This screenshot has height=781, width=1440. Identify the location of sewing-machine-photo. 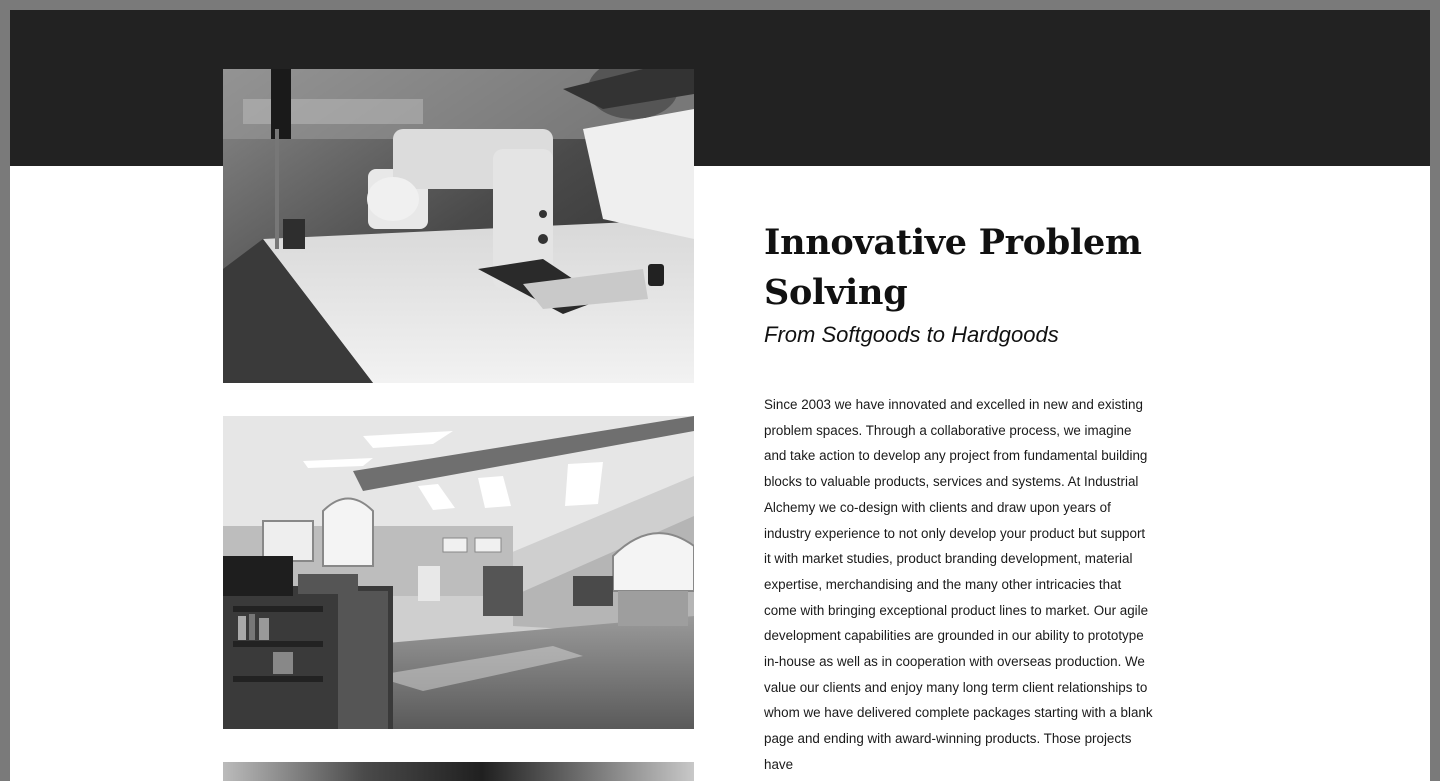
(458, 226).